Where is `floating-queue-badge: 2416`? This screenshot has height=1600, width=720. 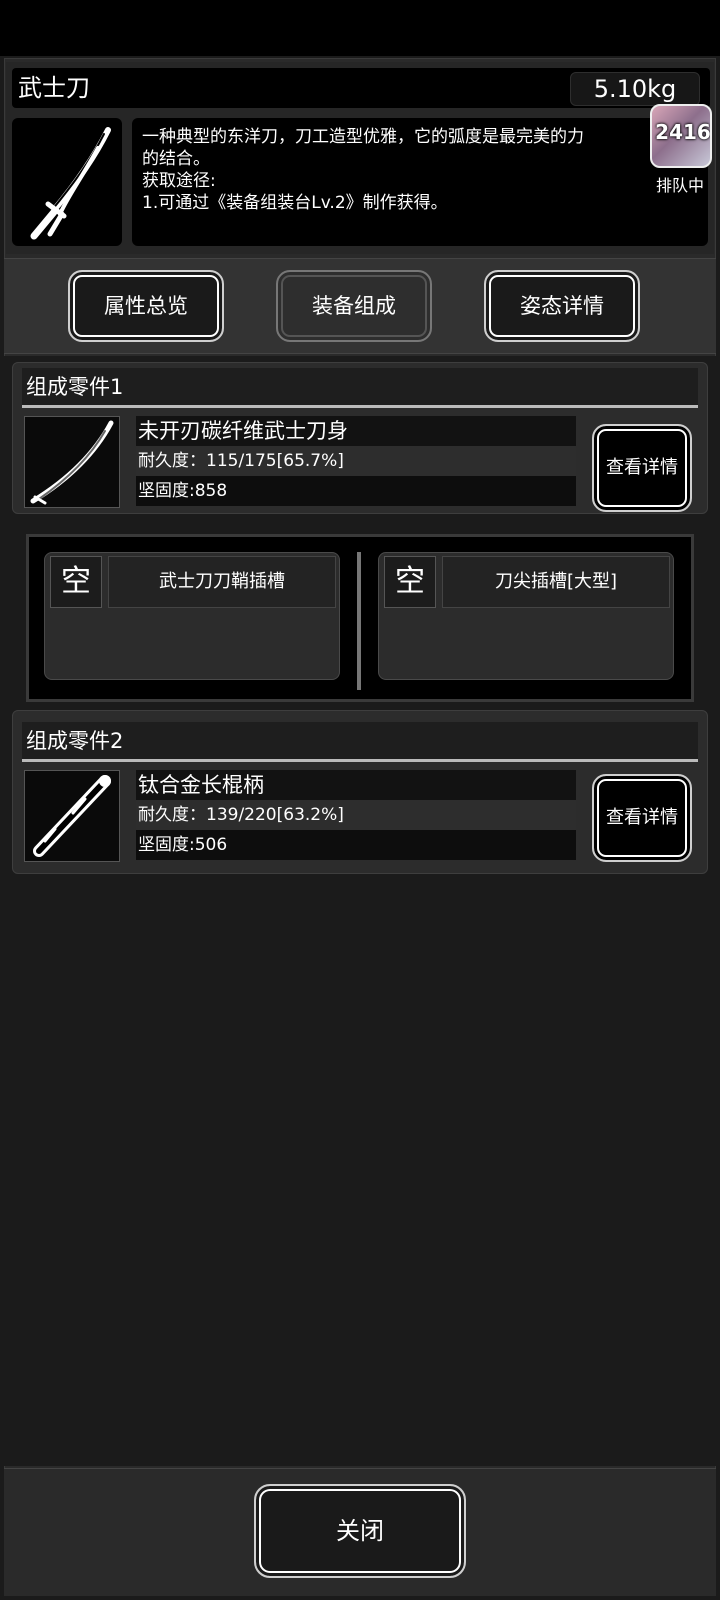 floating-queue-badge: 2416 is located at coordinates (681, 136).